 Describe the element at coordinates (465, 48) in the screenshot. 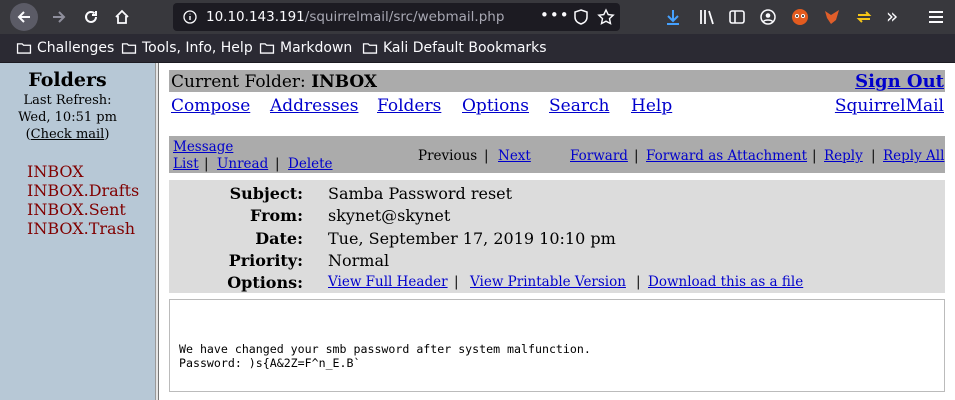

I see `bookmark-label: Kali Default Bookmarks` at that location.